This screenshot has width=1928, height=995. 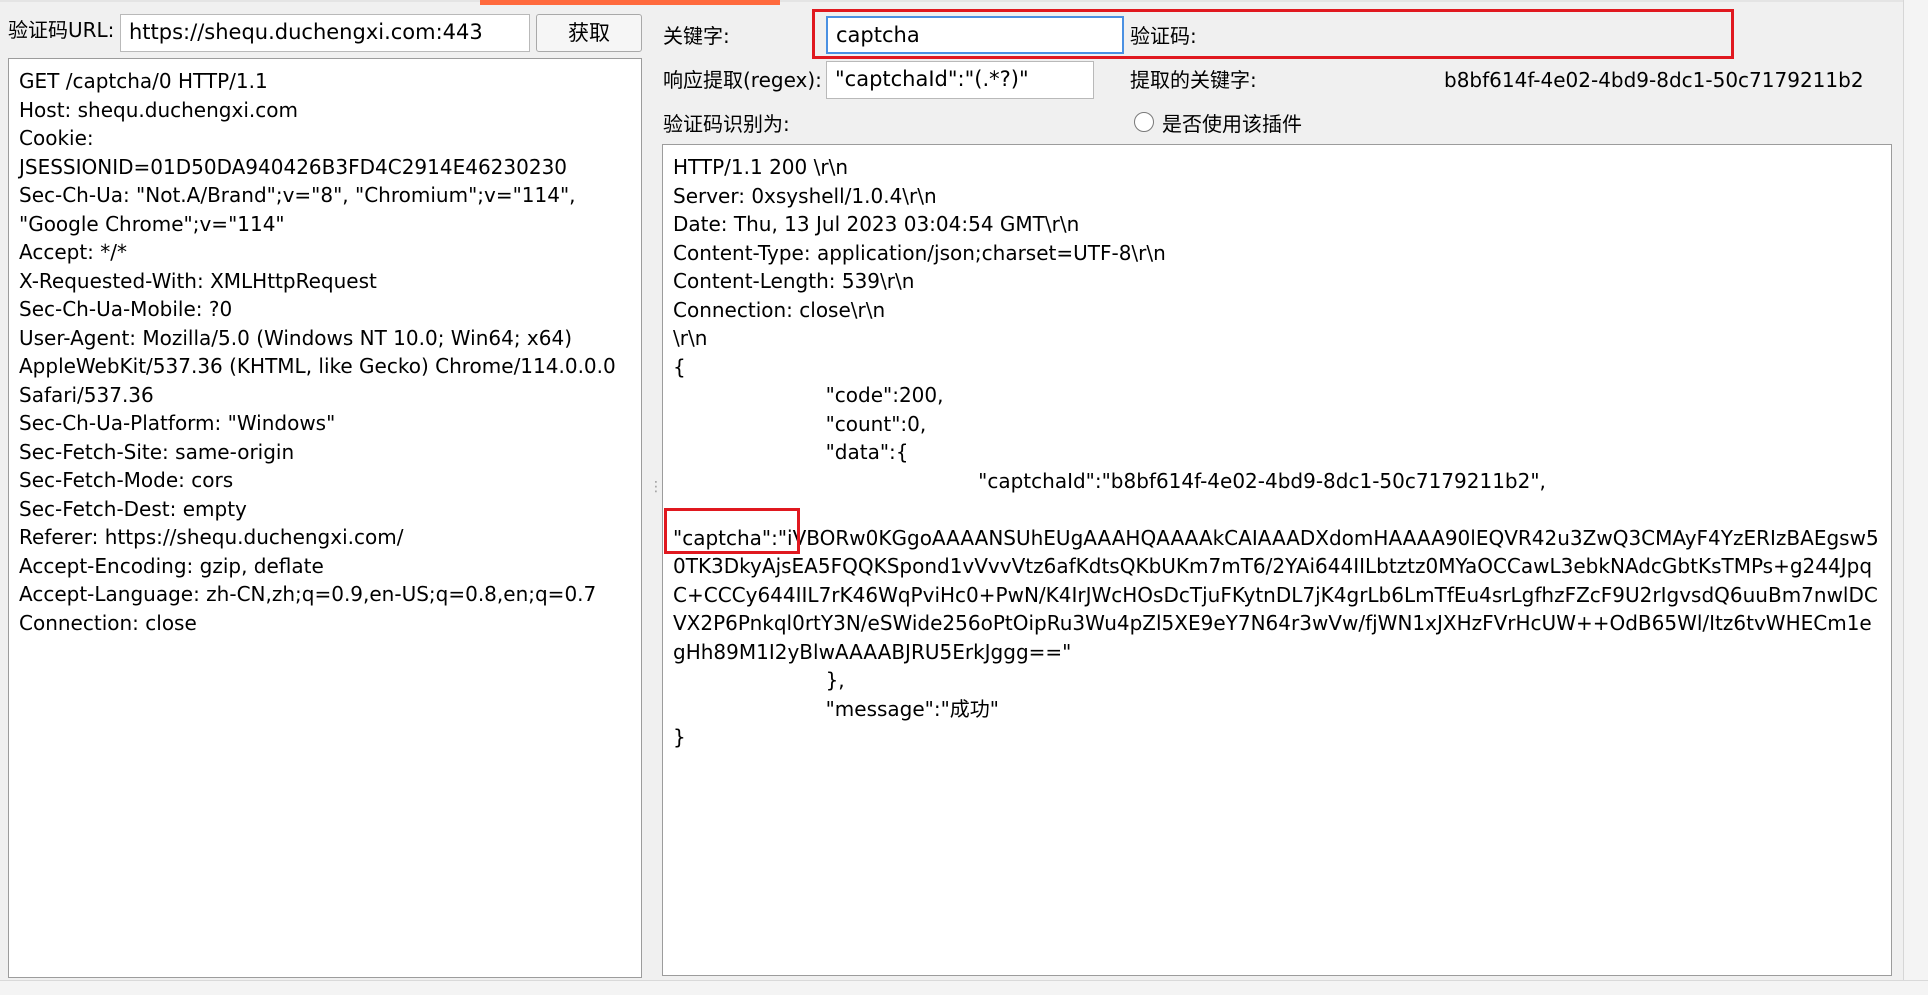 I want to click on keyword-input: captcha, so click(x=975, y=35).